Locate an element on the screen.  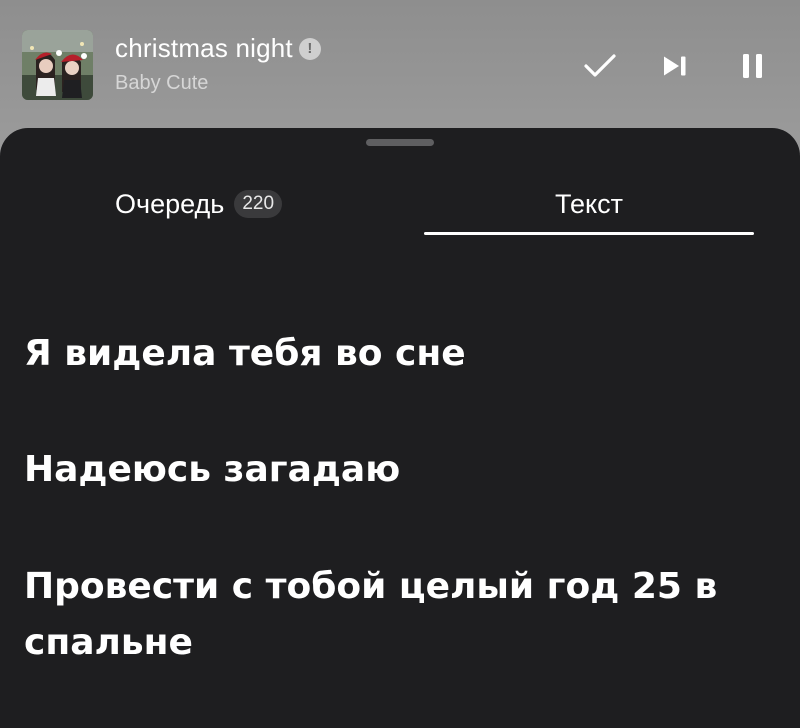
album-cover-image is located at coordinates (57, 65).